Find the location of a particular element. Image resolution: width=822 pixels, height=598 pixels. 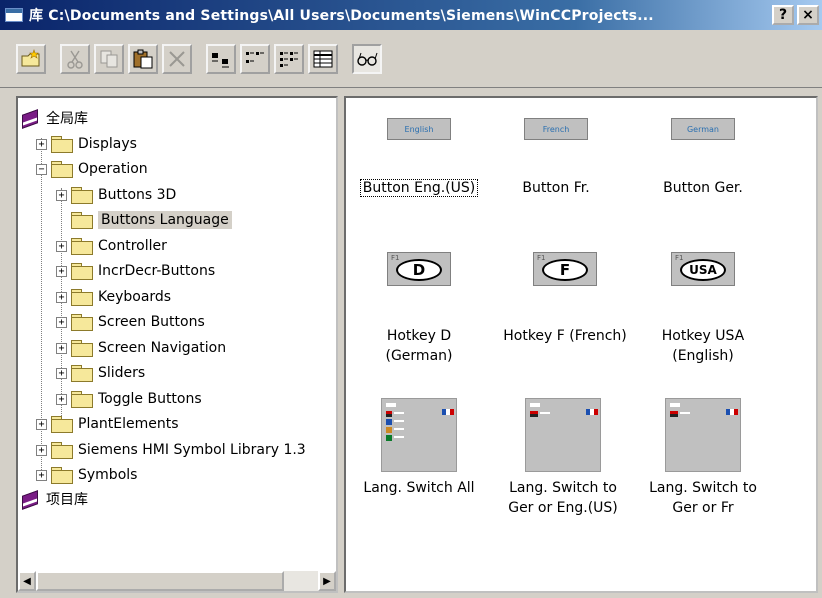

library-item: Lang. Switch to Ger or Fr is located at coordinates (703, 458).